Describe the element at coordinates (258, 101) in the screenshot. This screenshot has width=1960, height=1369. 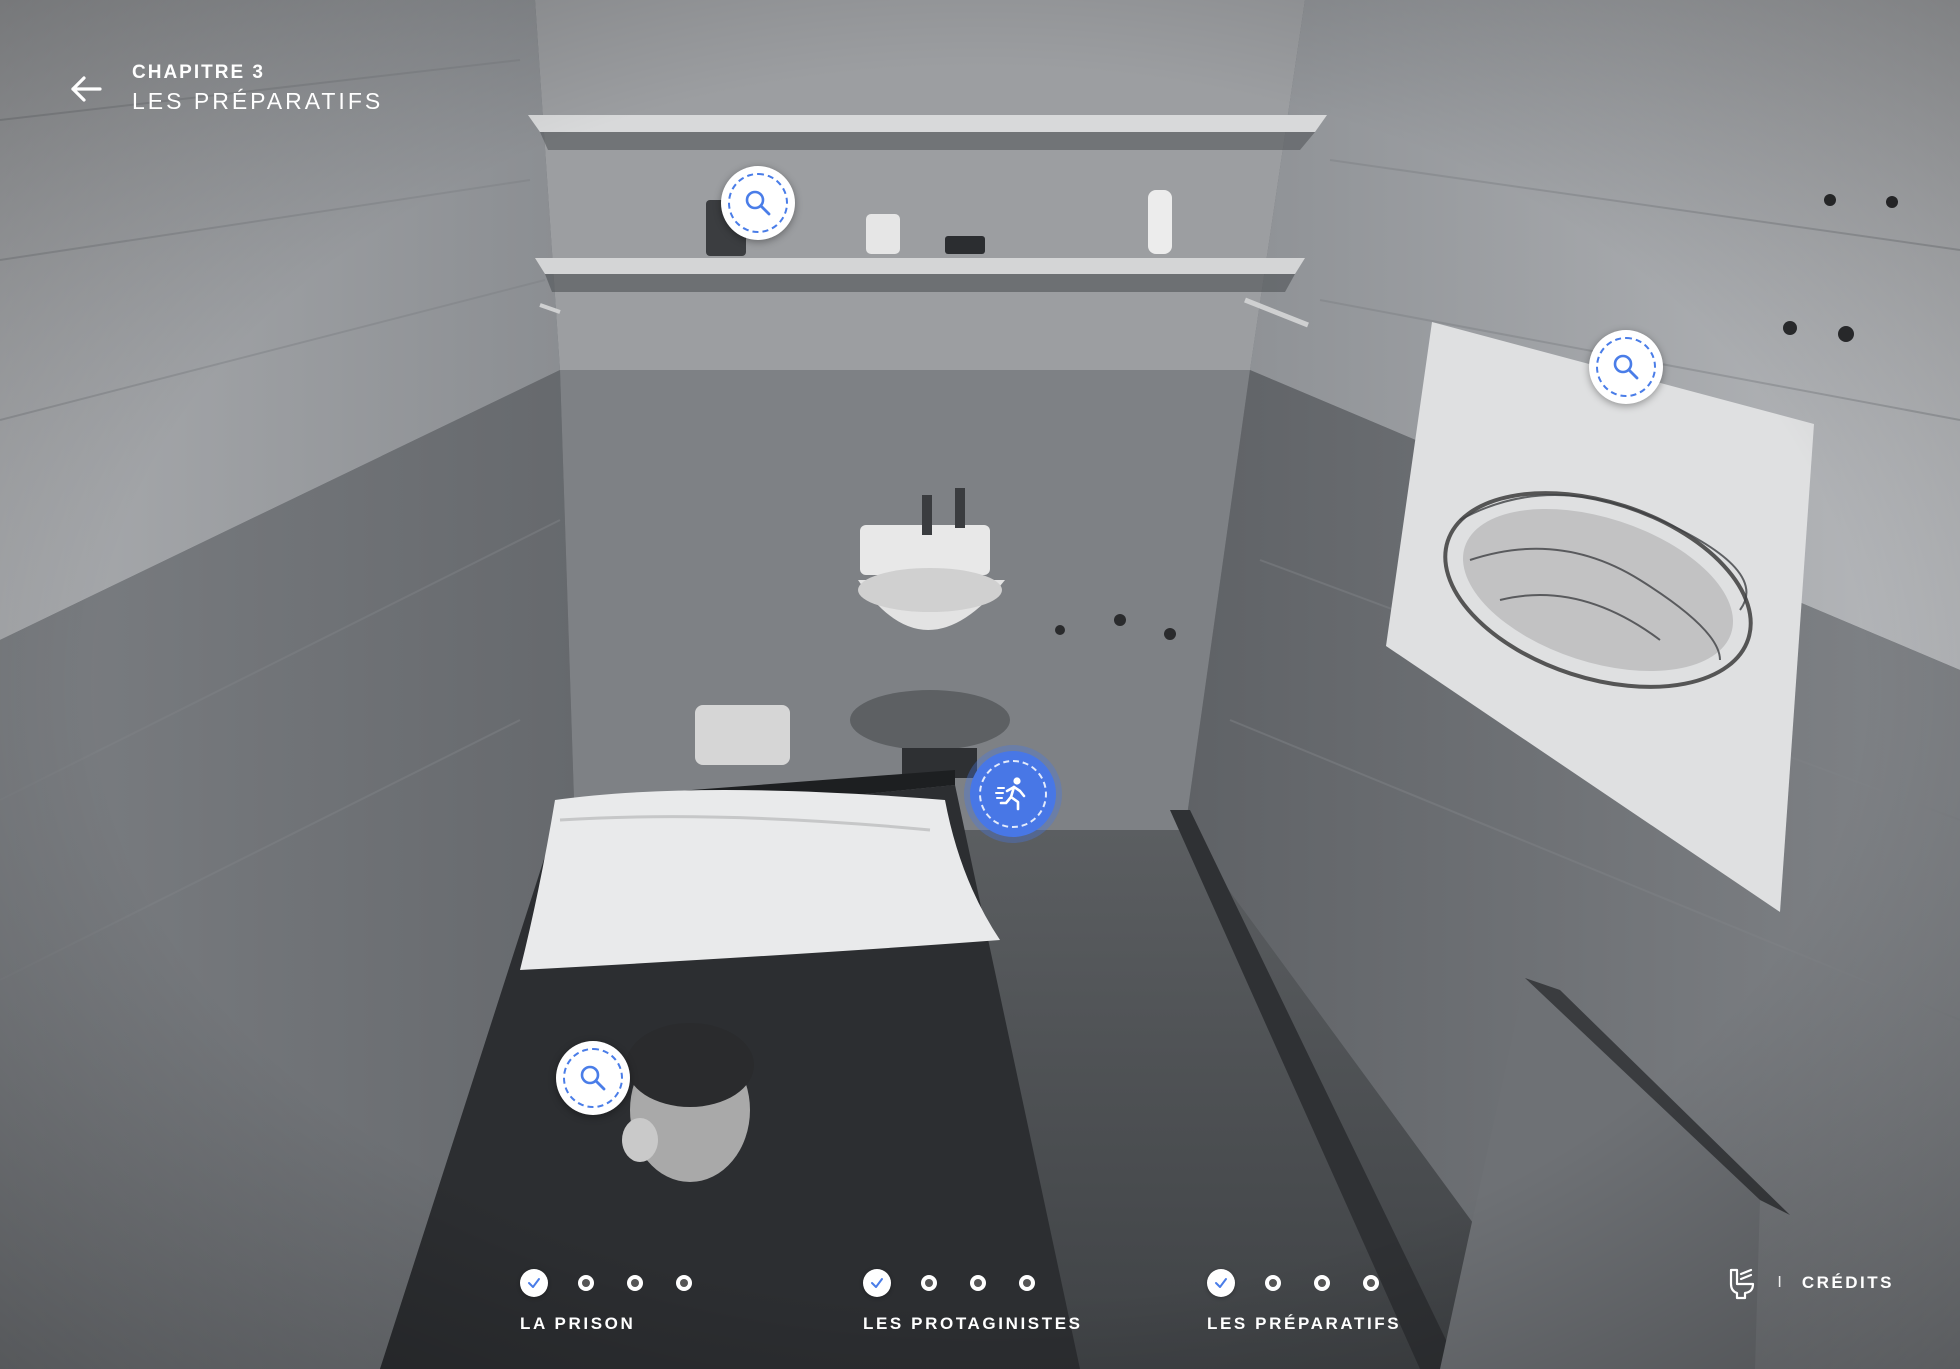
I see `chapter-title: LES PRÉPARATIFS` at that location.